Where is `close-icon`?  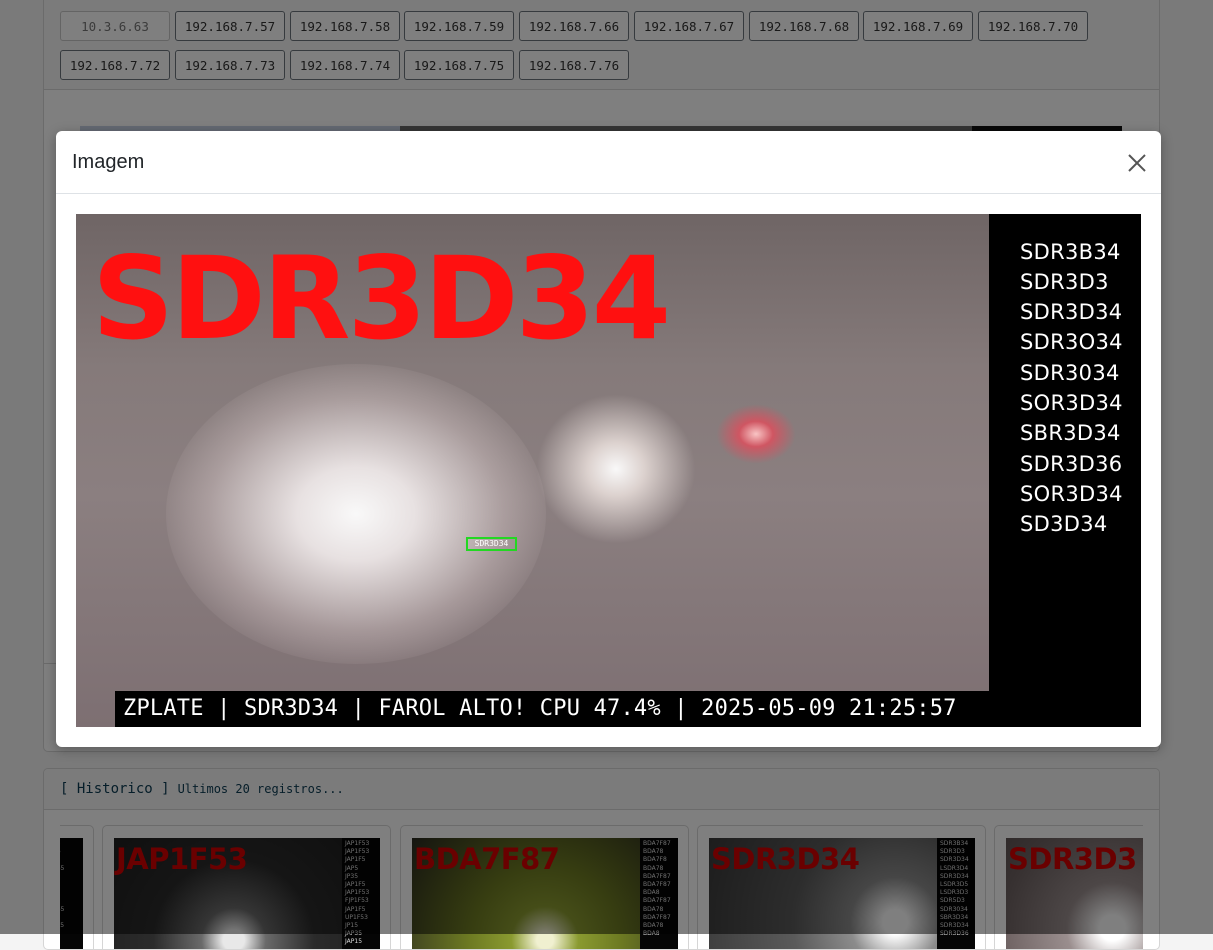
close-icon is located at coordinates (1137, 163).